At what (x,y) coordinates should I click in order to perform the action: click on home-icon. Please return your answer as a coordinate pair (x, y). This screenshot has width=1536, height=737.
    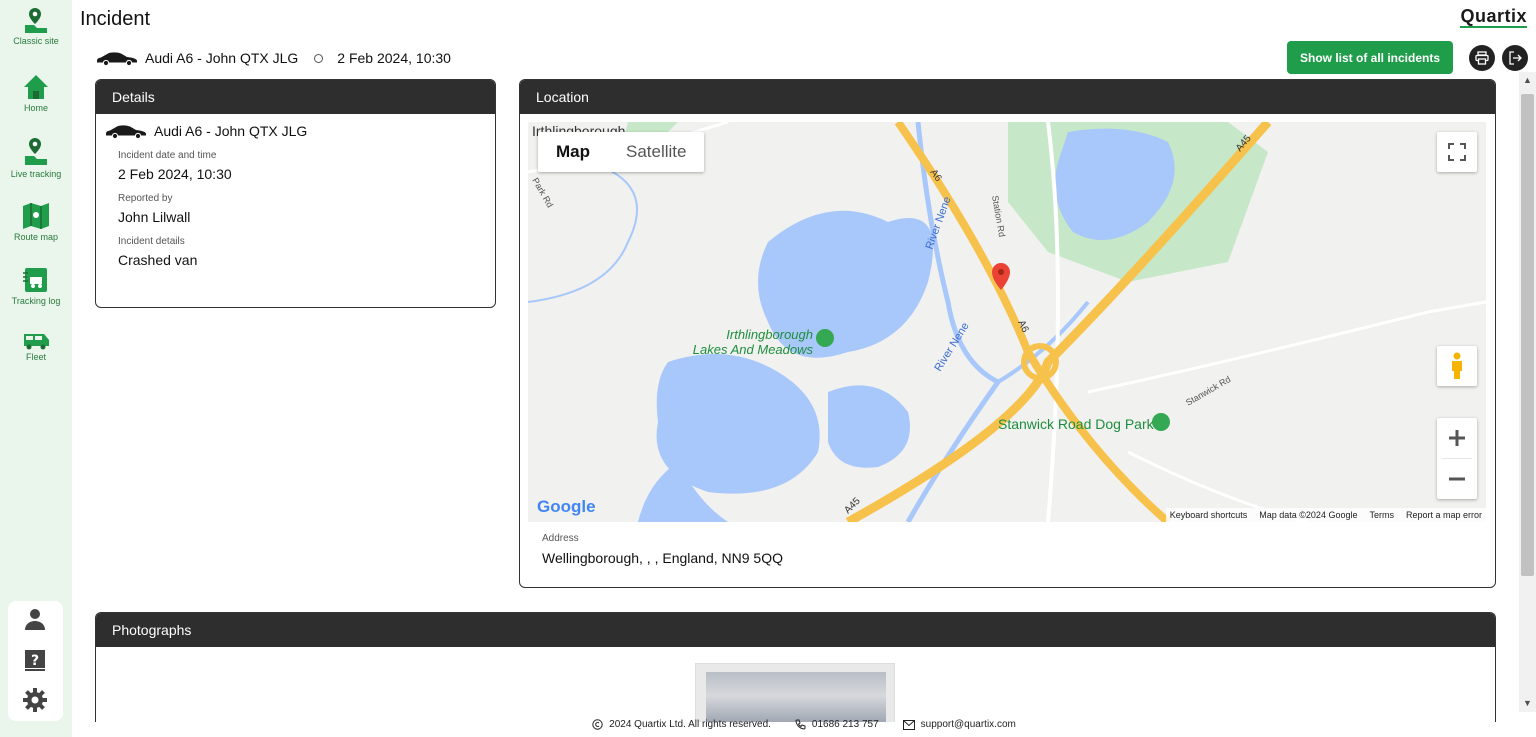
    Looking at the image, I should click on (36, 87).